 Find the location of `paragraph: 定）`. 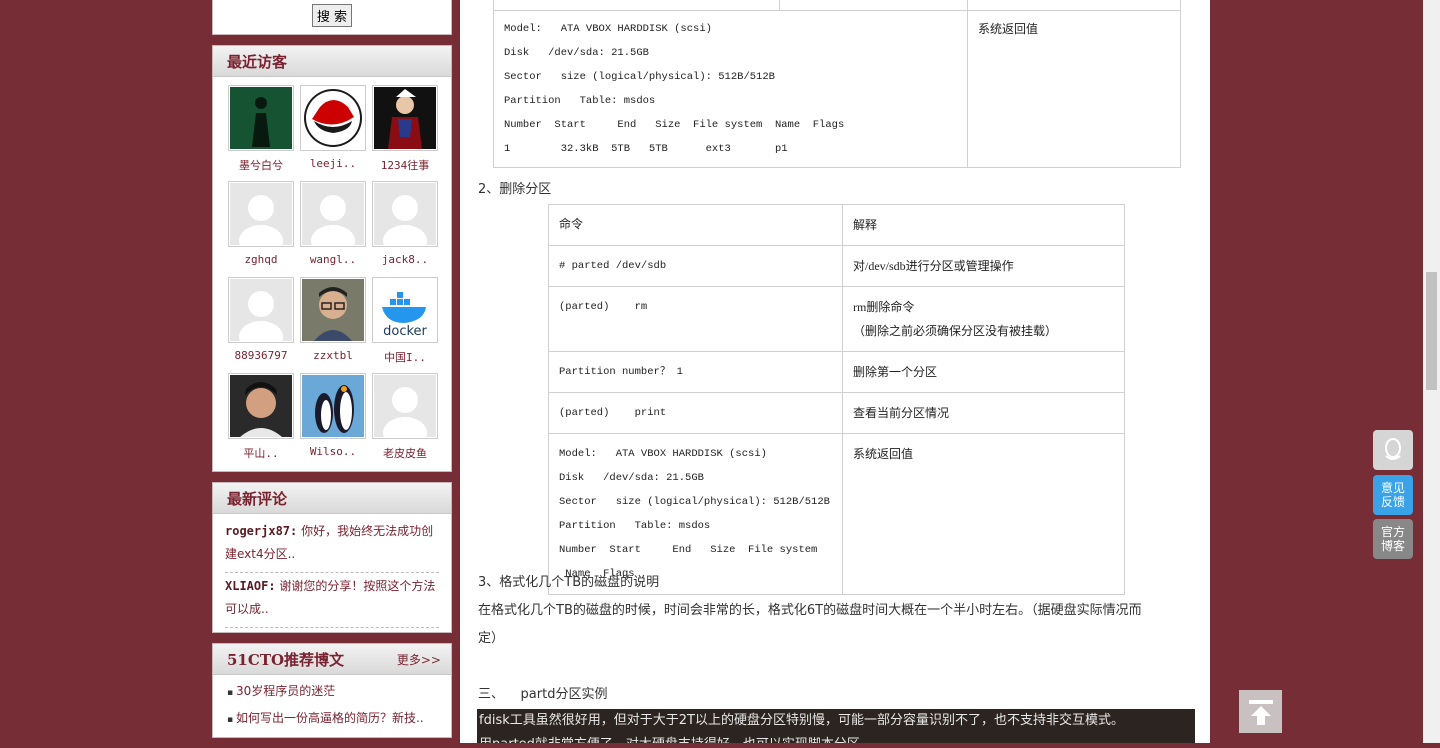

paragraph: 定） is located at coordinates (491, 638).